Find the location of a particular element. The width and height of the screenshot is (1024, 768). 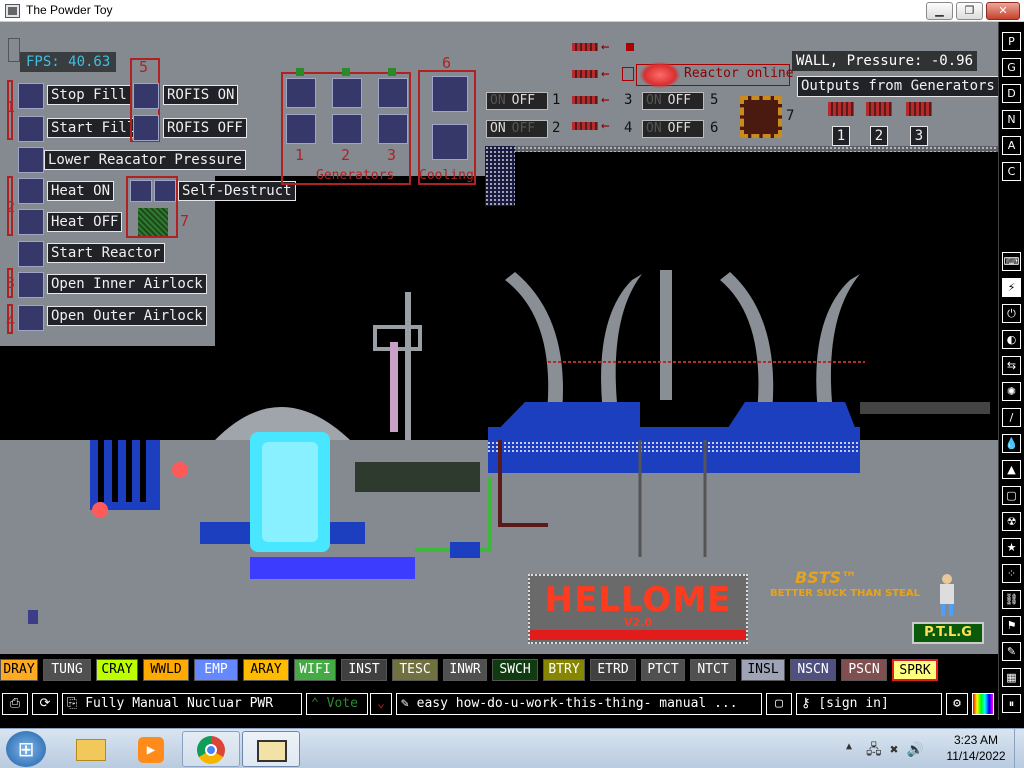

maximize-button: ❐ is located at coordinates (969, 11).